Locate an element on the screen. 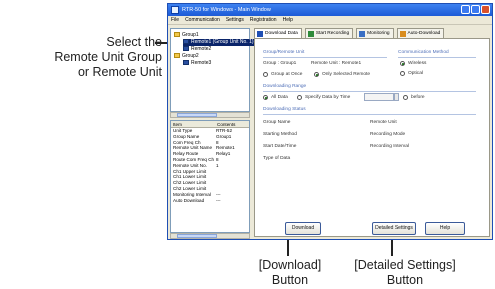  column-header-contents: Contents is located at coordinates (226, 124).